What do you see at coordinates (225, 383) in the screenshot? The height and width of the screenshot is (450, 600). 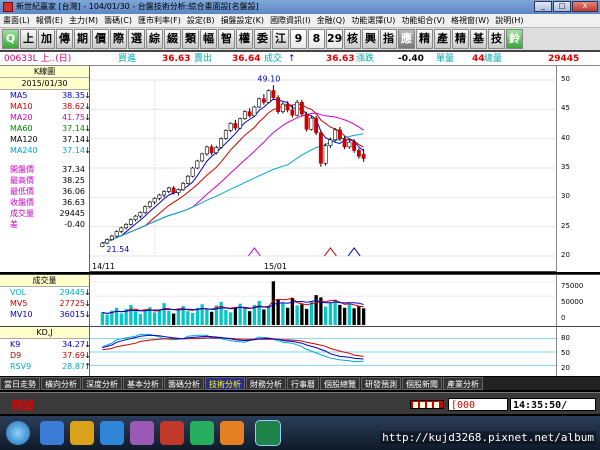 I see `tab-5: 技術分析` at bounding box center [225, 383].